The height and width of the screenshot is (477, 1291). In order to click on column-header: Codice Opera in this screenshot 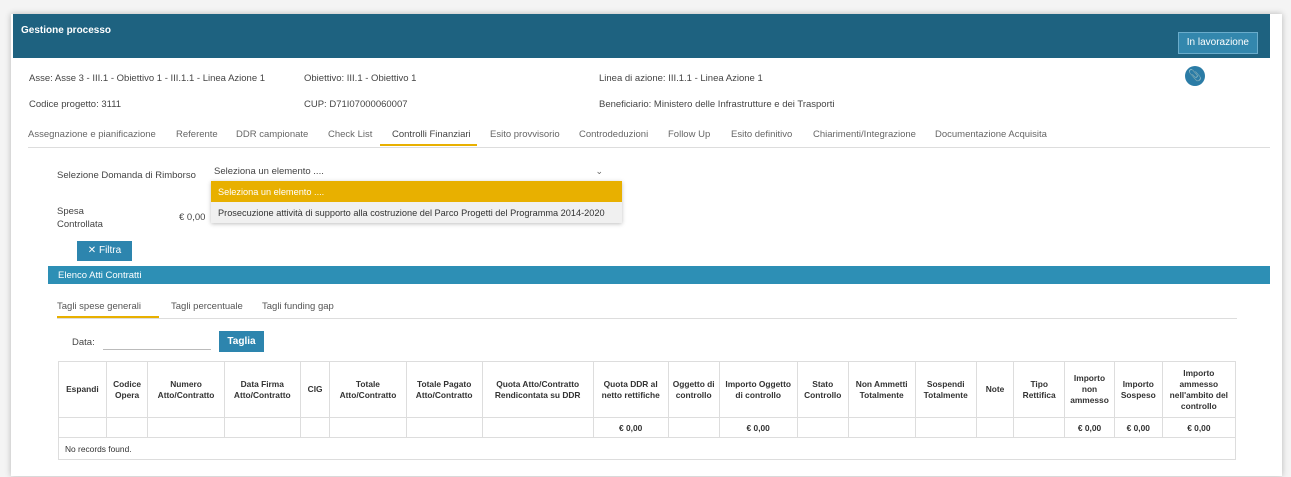, I will do `click(127, 389)`.